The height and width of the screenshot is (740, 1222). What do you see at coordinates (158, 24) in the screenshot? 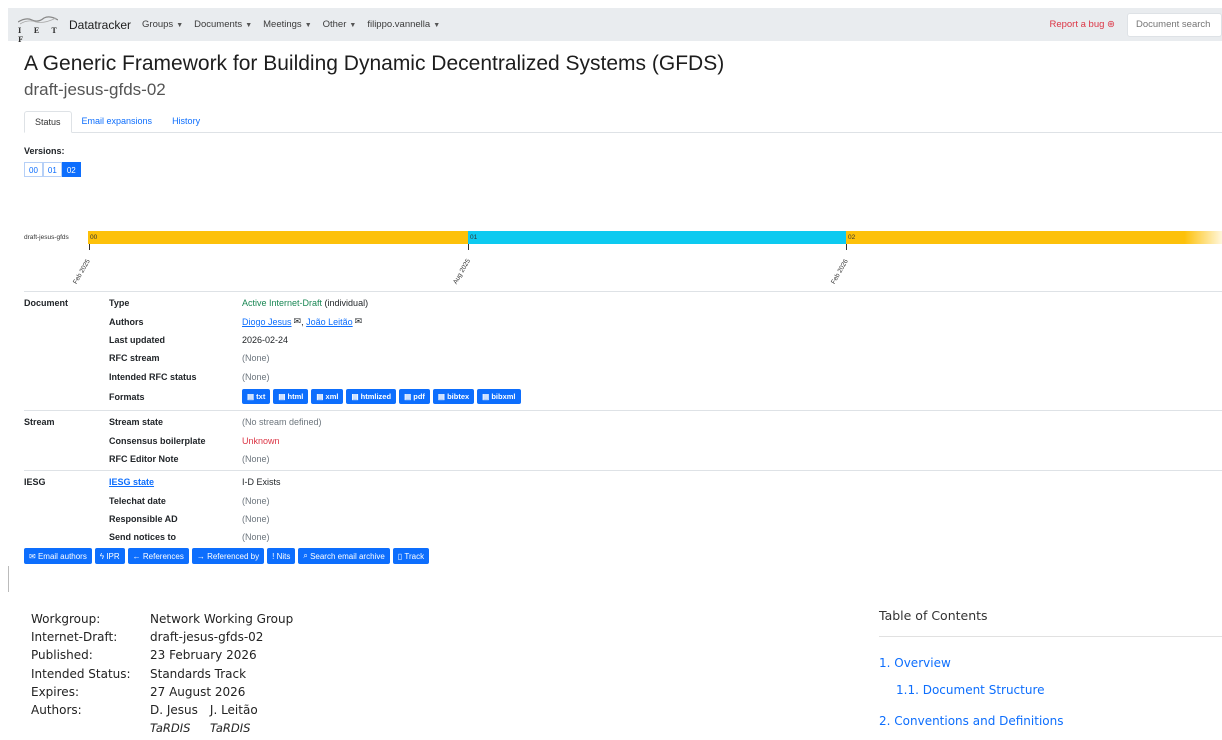
I see `nav-groups-label: Groups` at bounding box center [158, 24].